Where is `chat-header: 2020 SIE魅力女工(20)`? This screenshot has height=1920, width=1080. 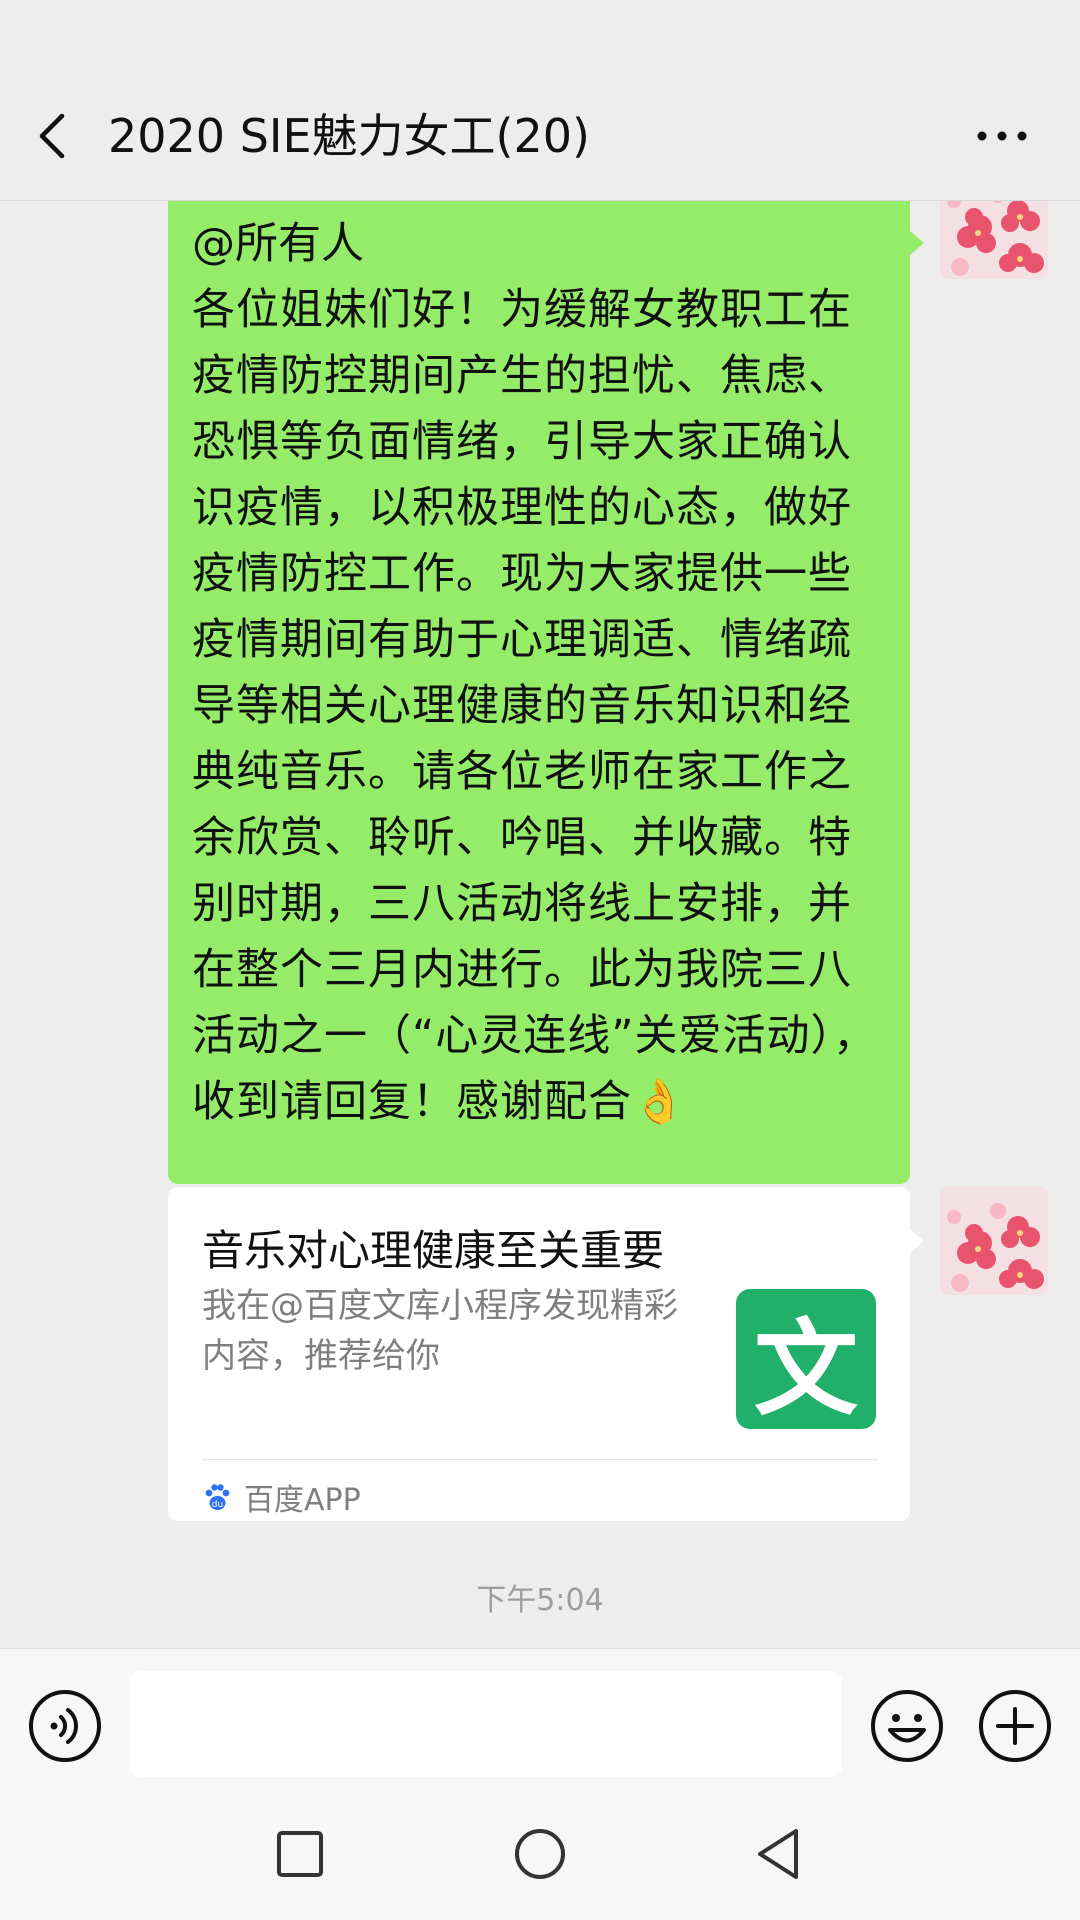
chat-header: 2020 SIE魅力女工(20) is located at coordinates (540, 135).